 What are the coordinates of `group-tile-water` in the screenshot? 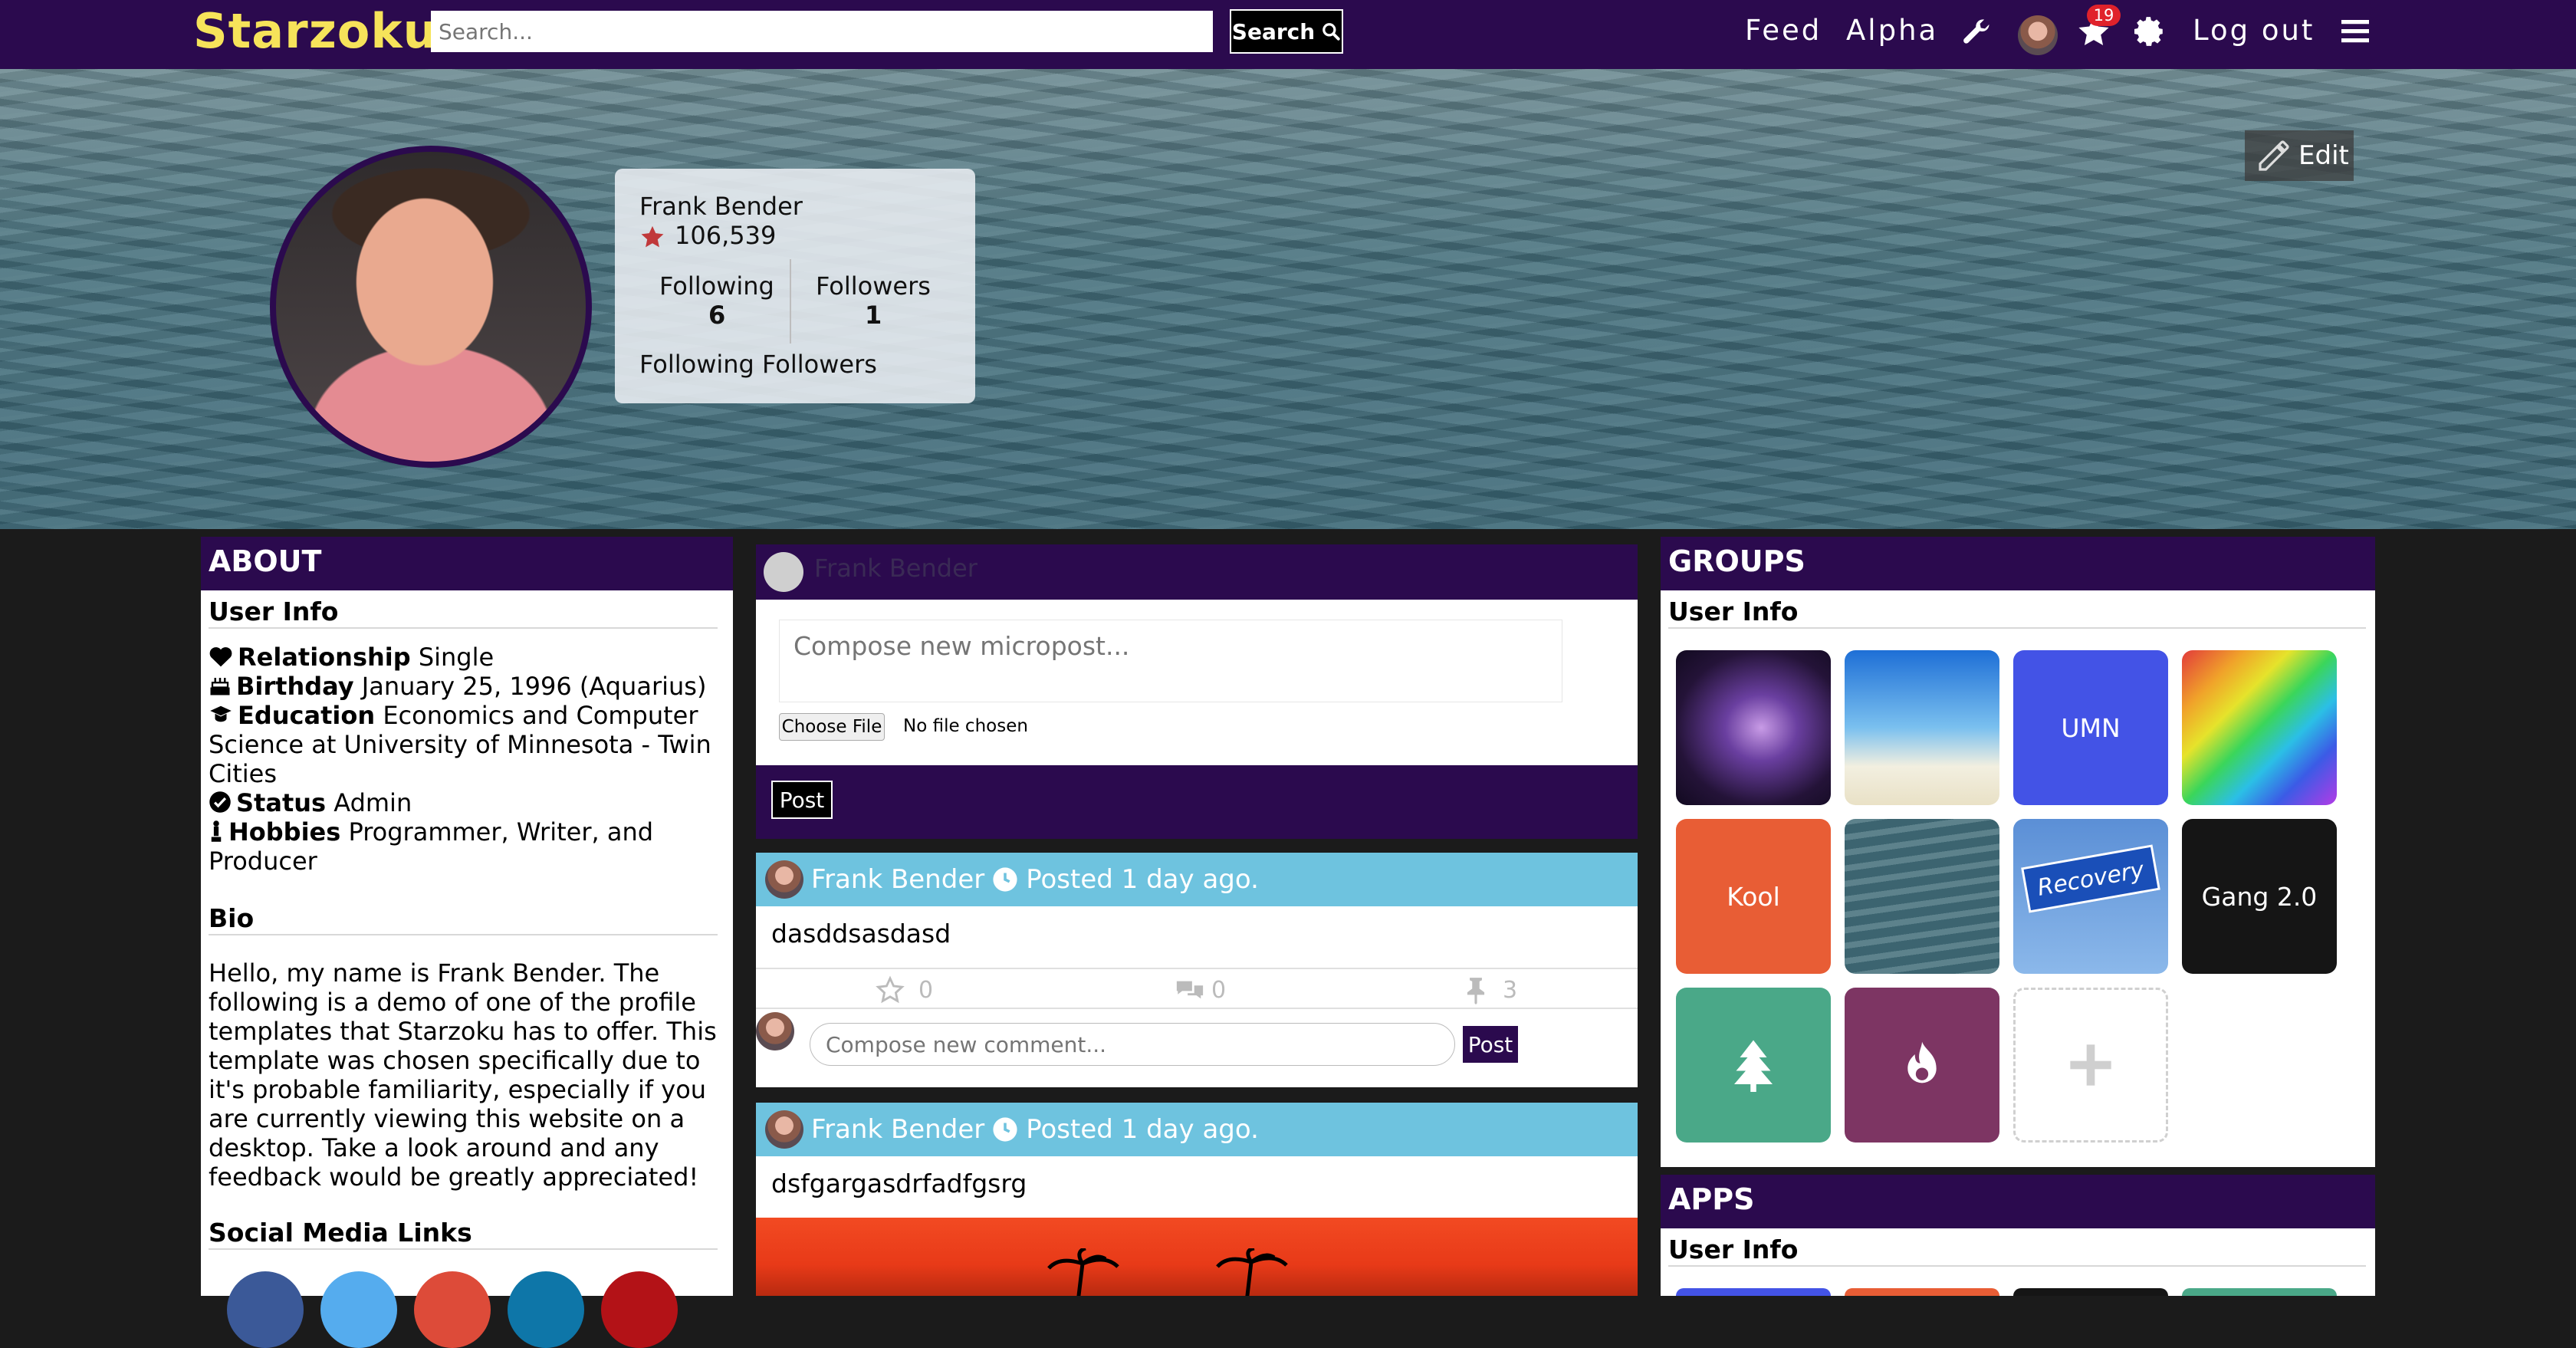 It's located at (1922, 896).